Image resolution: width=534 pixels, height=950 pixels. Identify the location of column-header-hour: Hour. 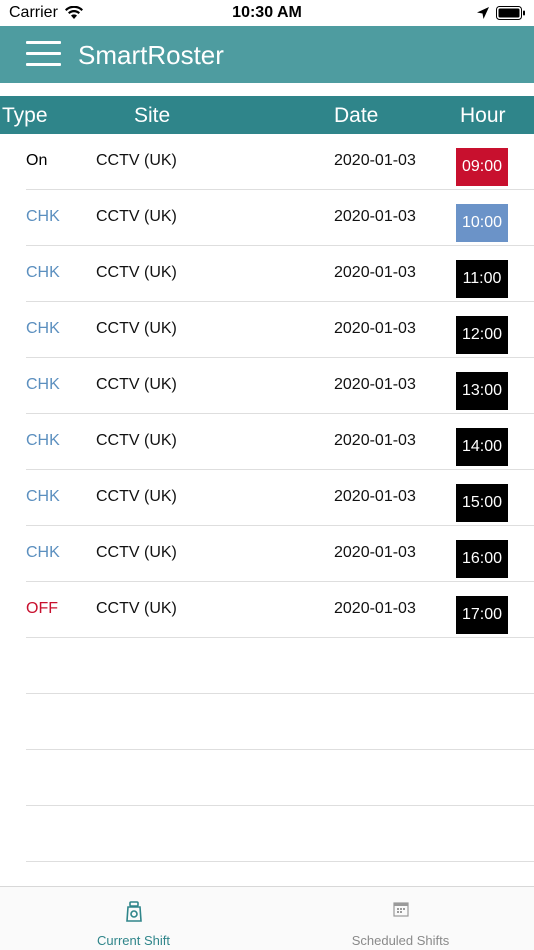
(483, 115).